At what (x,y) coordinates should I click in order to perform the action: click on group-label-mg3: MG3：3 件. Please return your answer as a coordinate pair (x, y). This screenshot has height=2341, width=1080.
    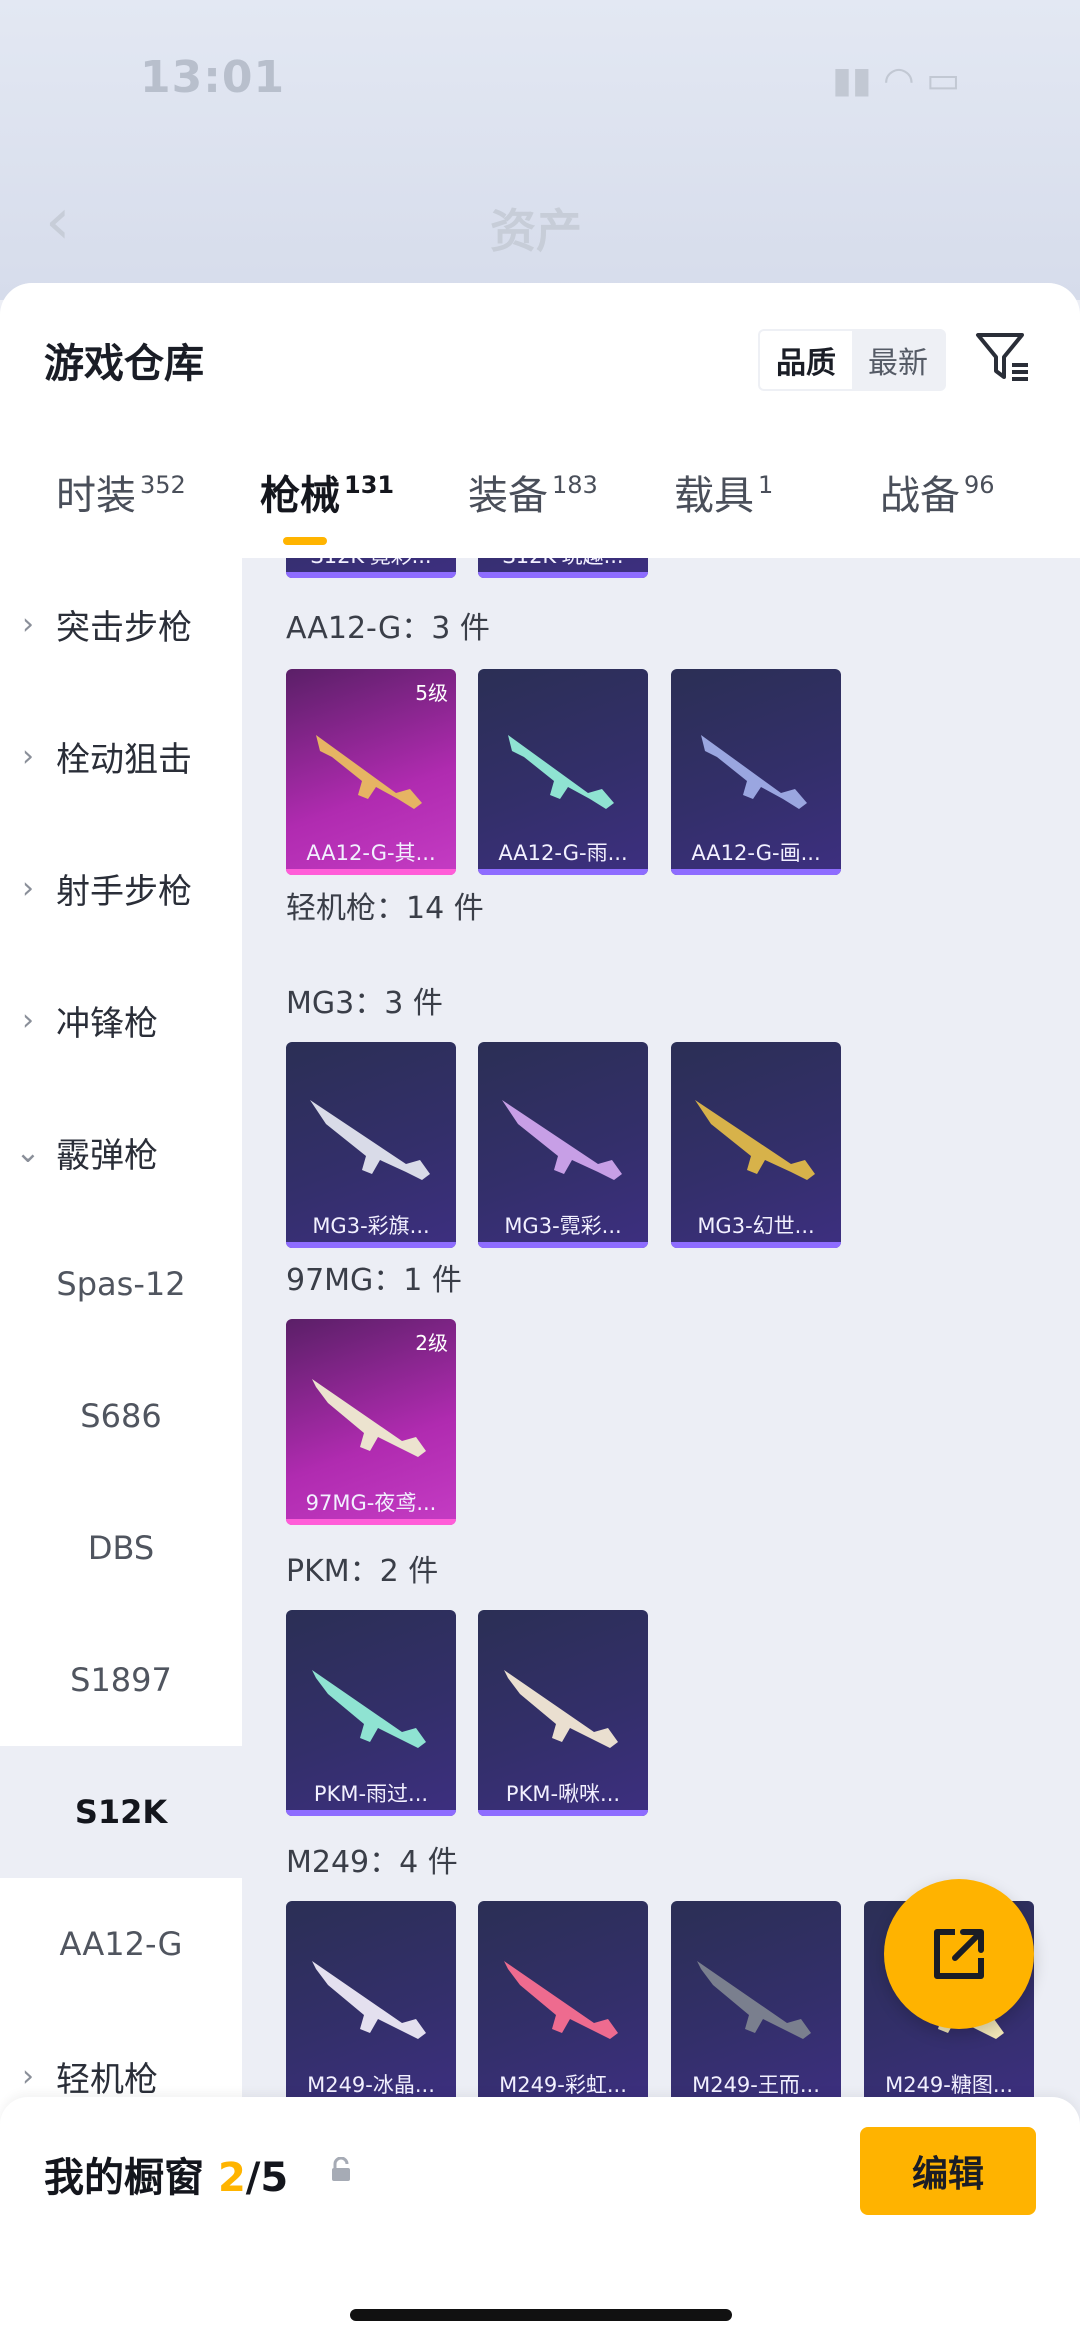
    Looking at the image, I should click on (364, 1003).